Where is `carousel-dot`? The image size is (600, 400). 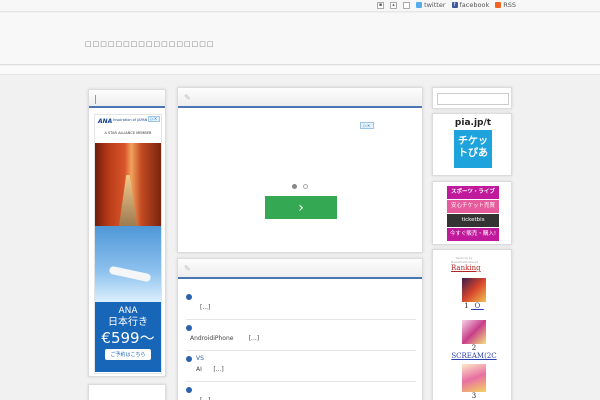 carousel-dot is located at coordinates (305, 186).